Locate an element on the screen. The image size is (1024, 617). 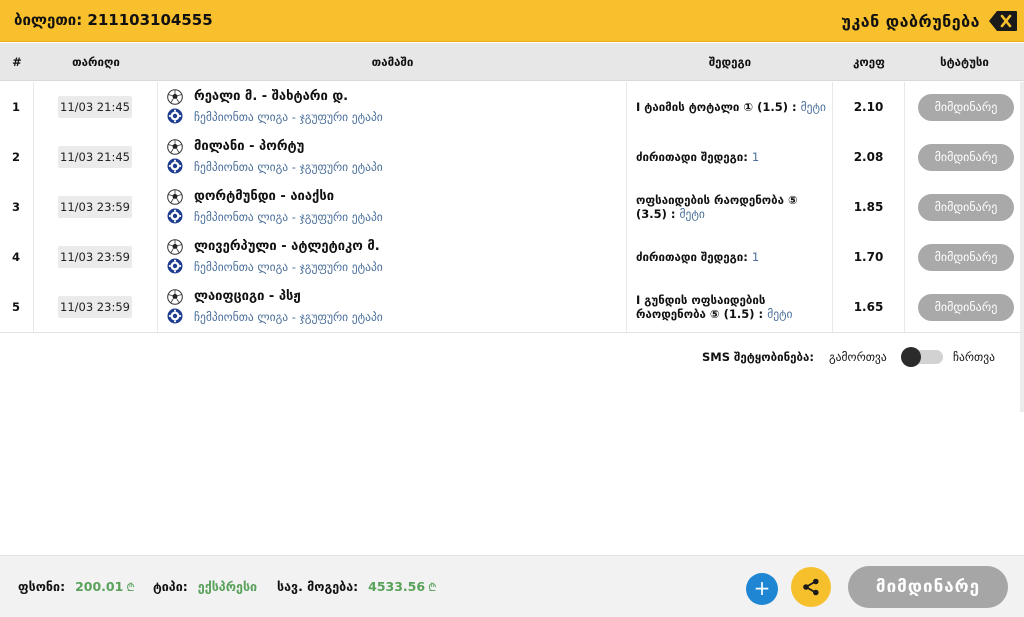
top-bar: ბილეთი: 211103104555 უკან დაბრუნება is located at coordinates (512, 21).